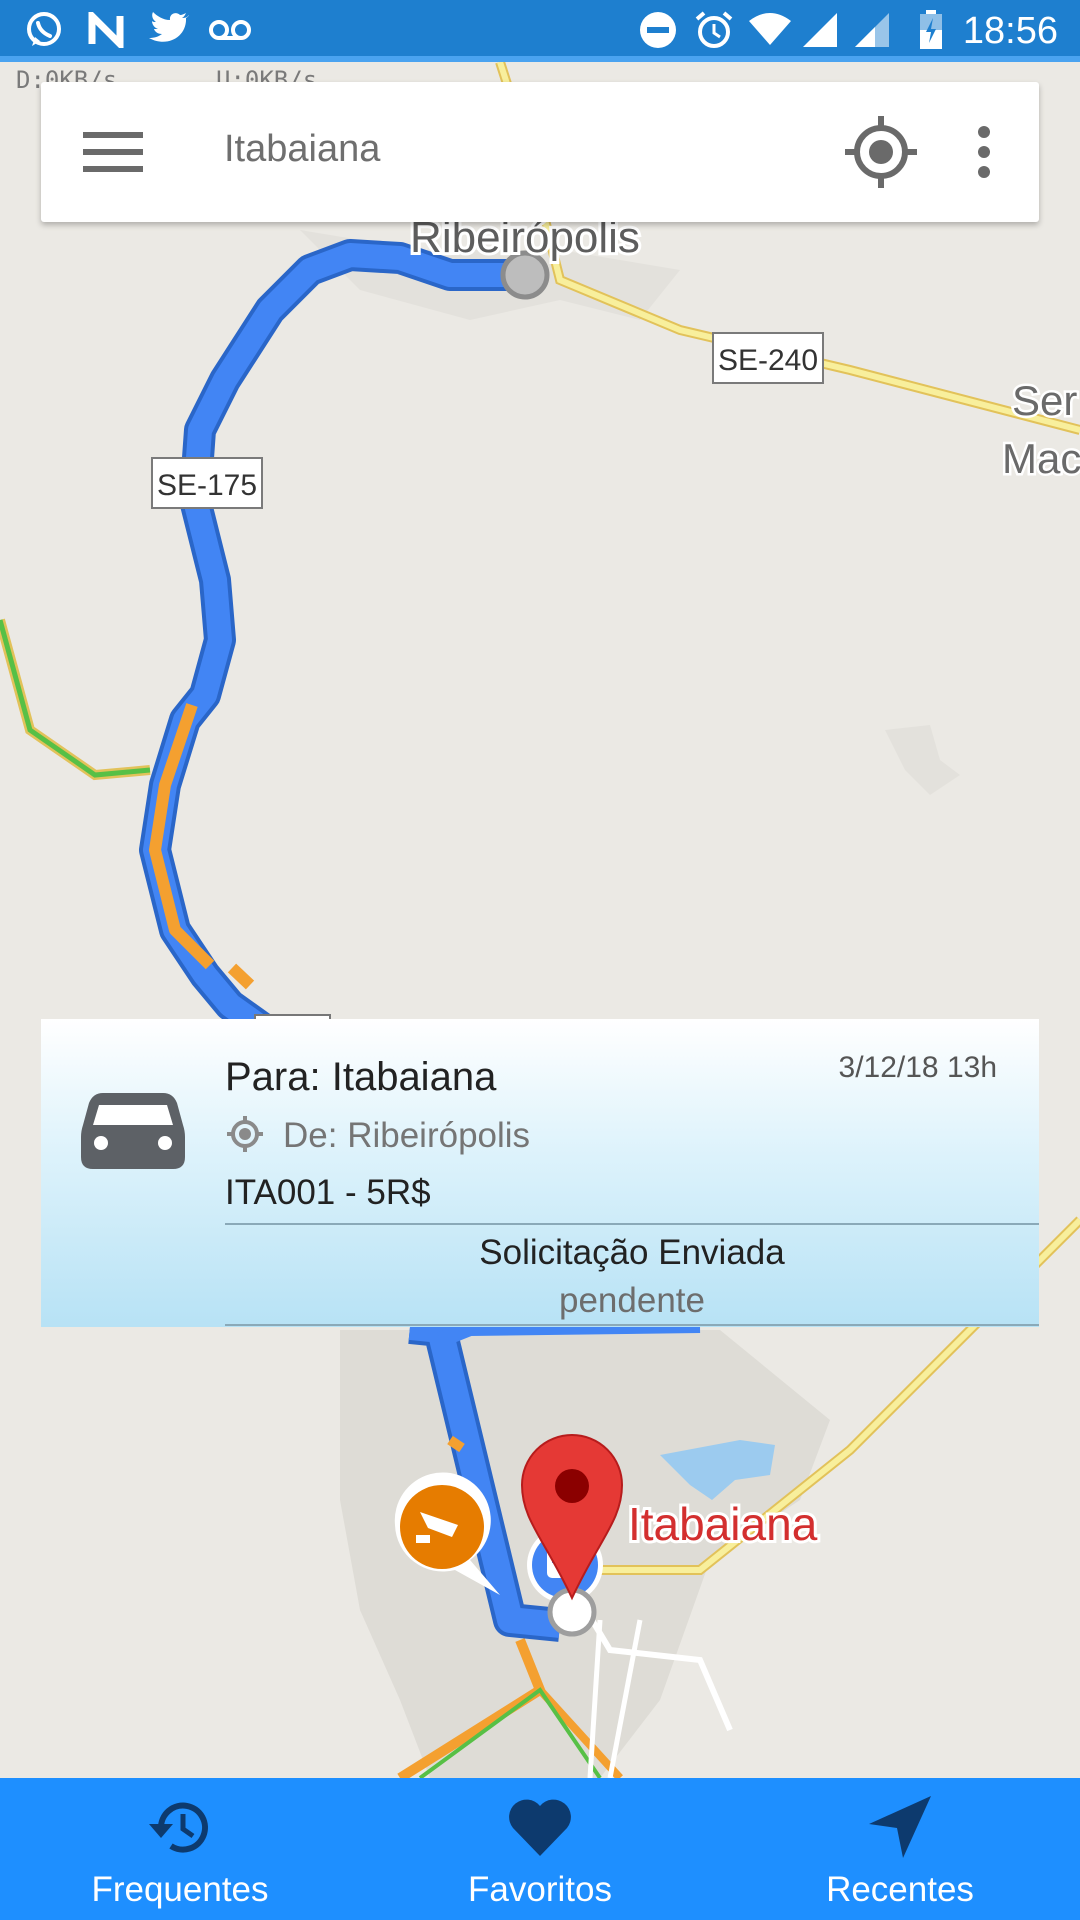 This screenshot has height=1920, width=1080. I want to click on map-label-itabaiana: Itabaiana, so click(723, 1524).